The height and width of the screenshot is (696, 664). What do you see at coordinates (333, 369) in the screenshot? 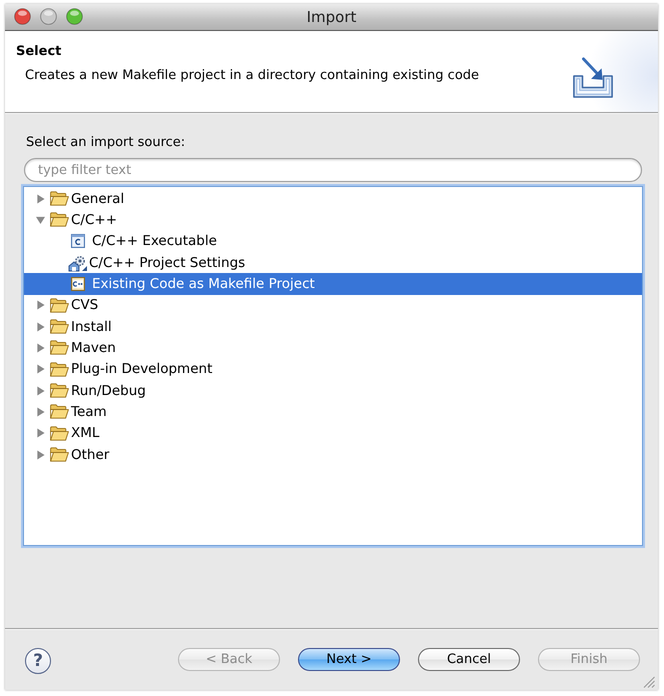
I see `tree-item: Plug-in Development` at bounding box center [333, 369].